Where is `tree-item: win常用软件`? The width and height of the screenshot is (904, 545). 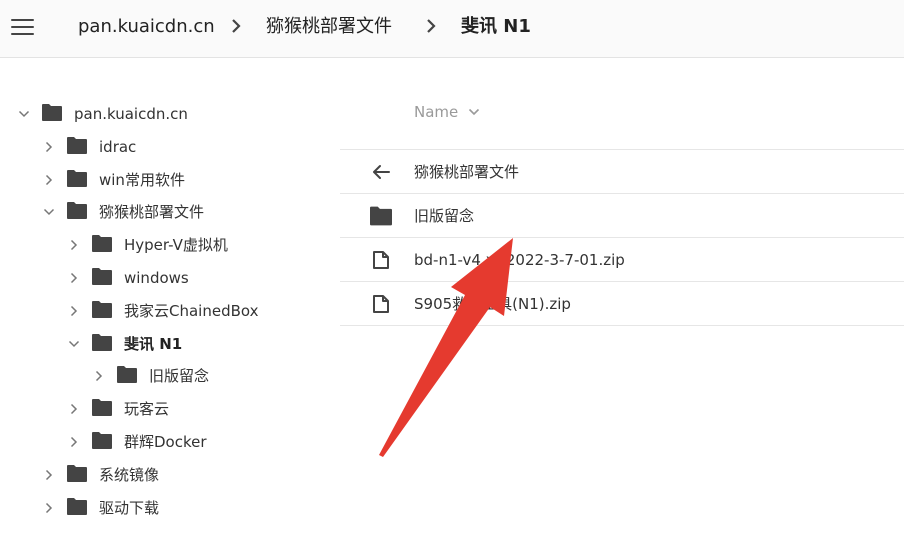 tree-item: win常用软件 is located at coordinates (203, 180).